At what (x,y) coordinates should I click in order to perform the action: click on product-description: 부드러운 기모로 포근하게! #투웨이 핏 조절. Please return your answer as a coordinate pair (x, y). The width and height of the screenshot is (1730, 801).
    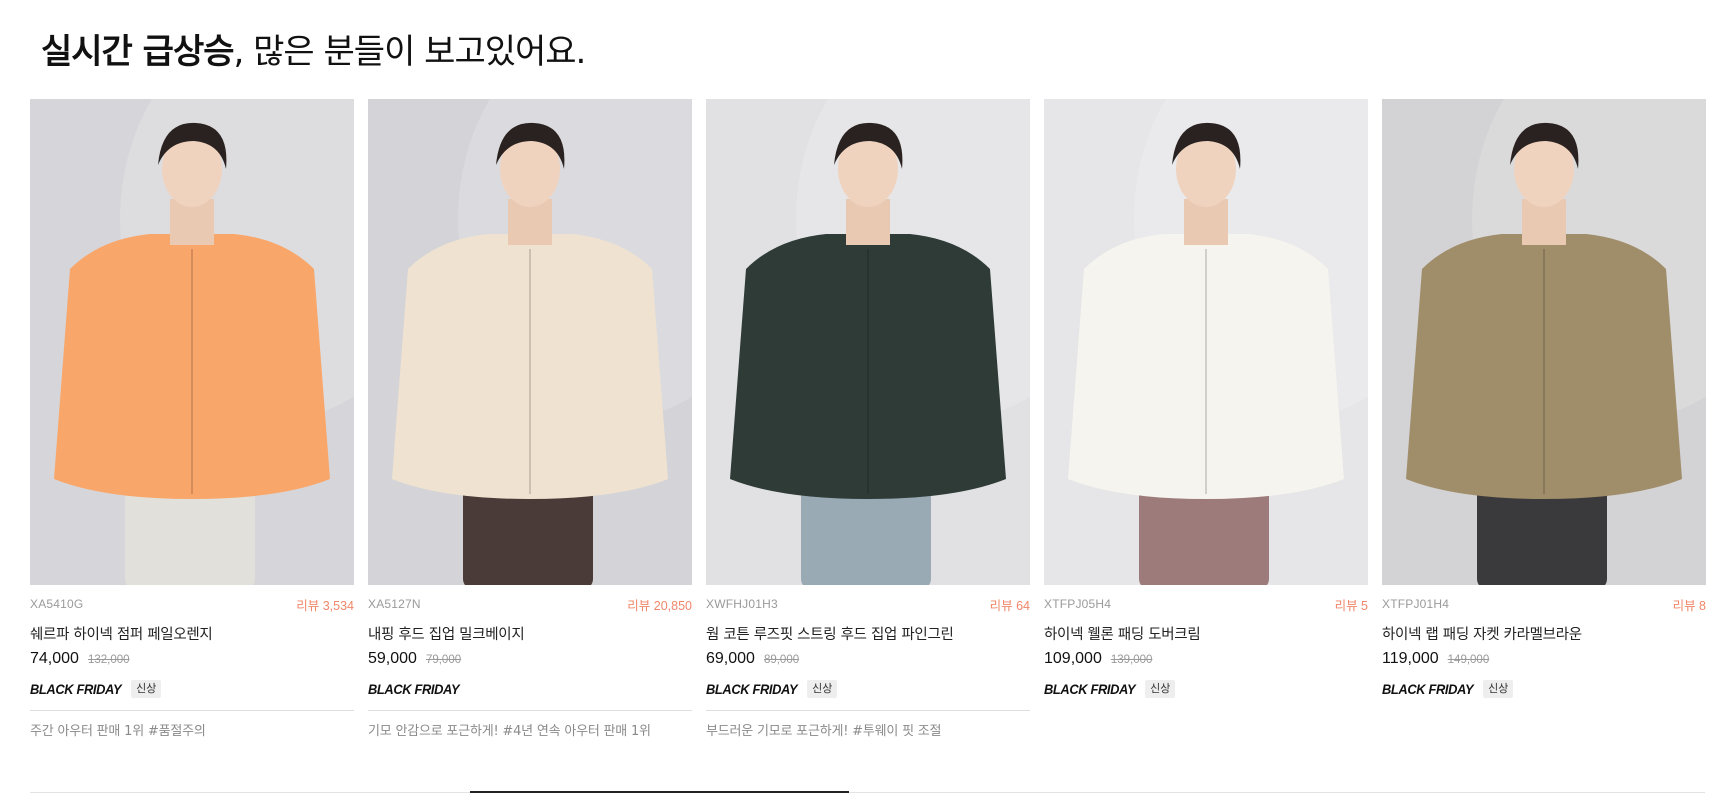
    Looking at the image, I should click on (824, 731).